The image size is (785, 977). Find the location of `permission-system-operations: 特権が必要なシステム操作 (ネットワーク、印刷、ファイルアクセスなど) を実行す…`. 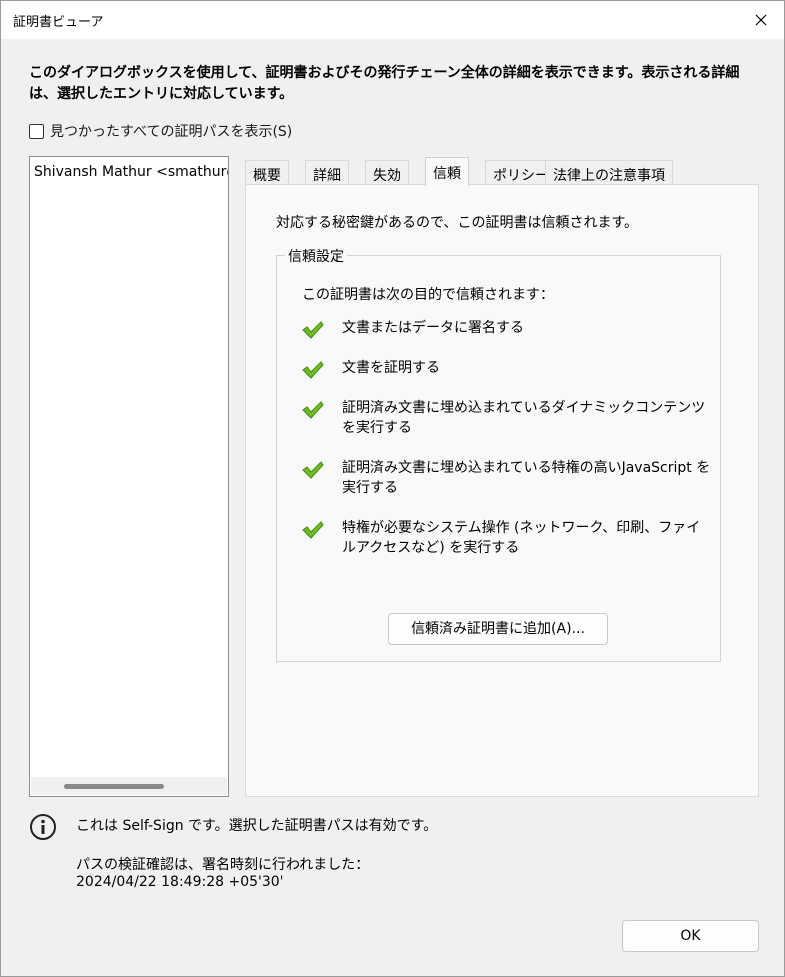

permission-system-operations: 特権が必要なシステム操作 (ネットワーク、印刷、ファイルアクセスなど) を実行す… is located at coordinates (507, 538).